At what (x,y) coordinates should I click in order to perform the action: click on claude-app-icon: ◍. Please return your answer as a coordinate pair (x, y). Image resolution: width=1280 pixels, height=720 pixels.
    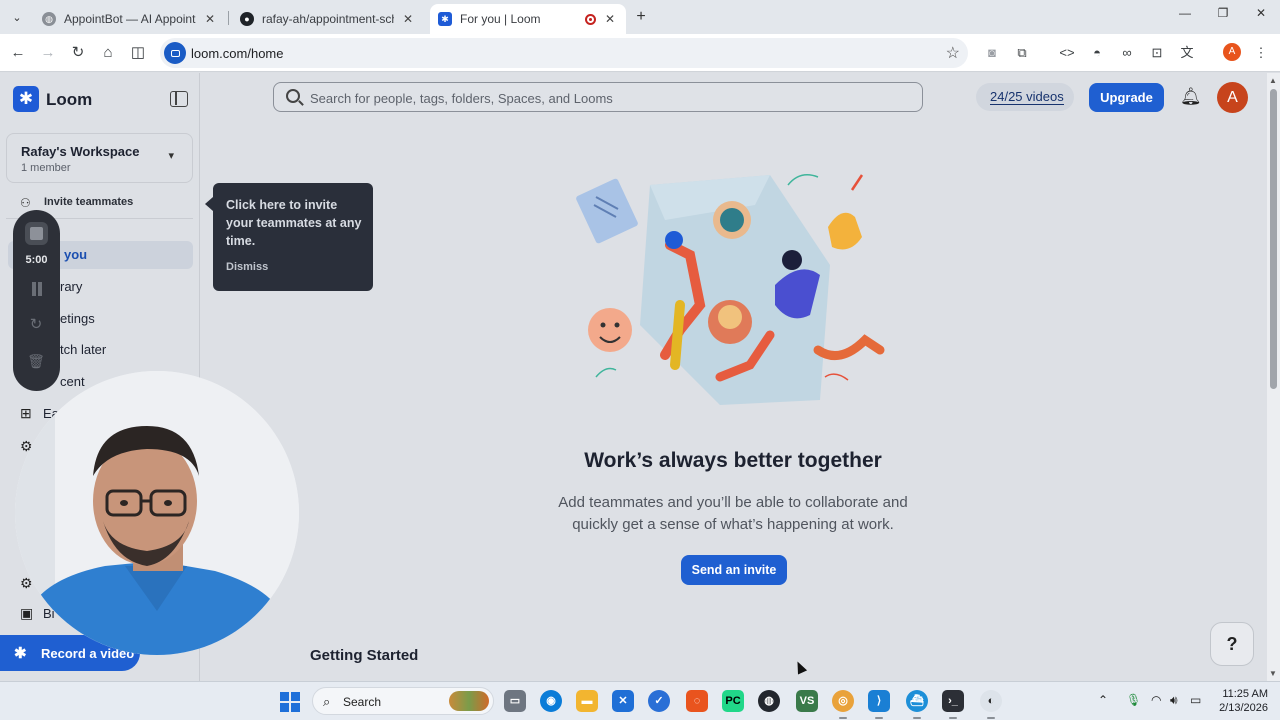
    Looking at the image, I should click on (769, 701).